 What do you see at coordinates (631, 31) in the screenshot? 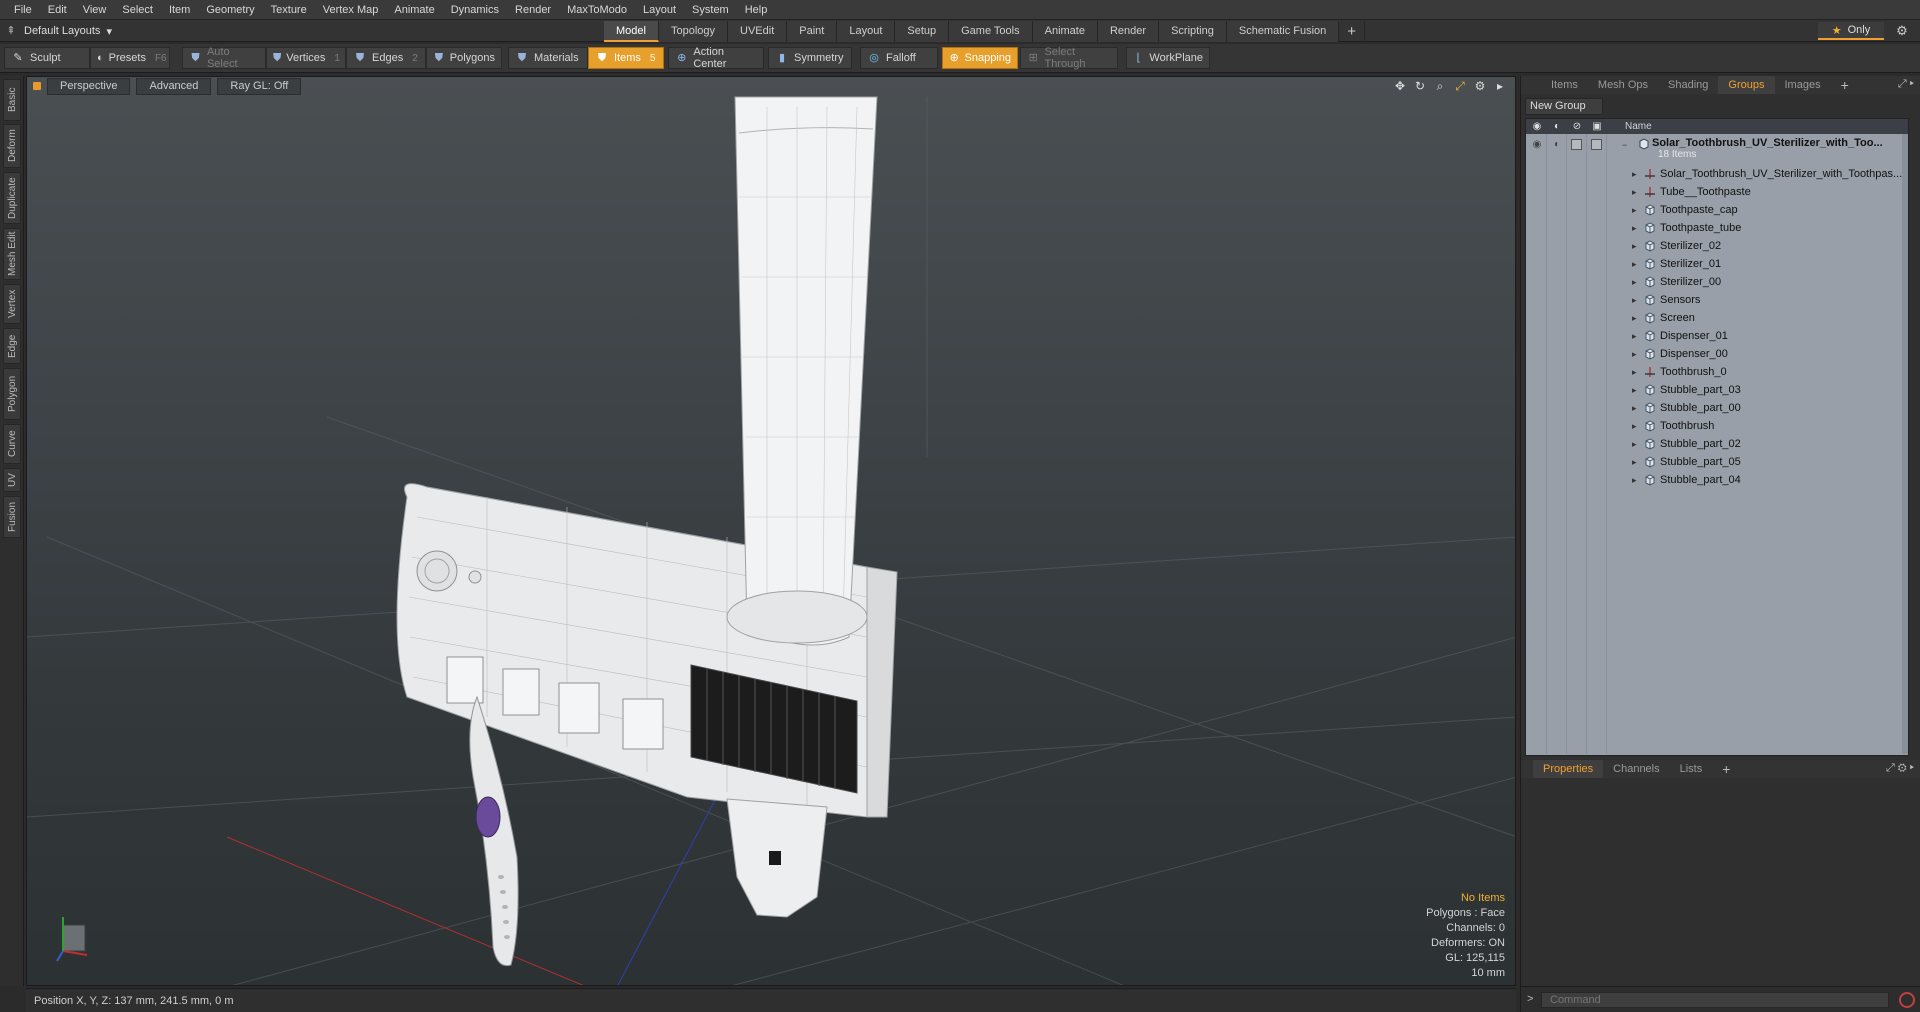
I see `tab-model: Model` at bounding box center [631, 31].